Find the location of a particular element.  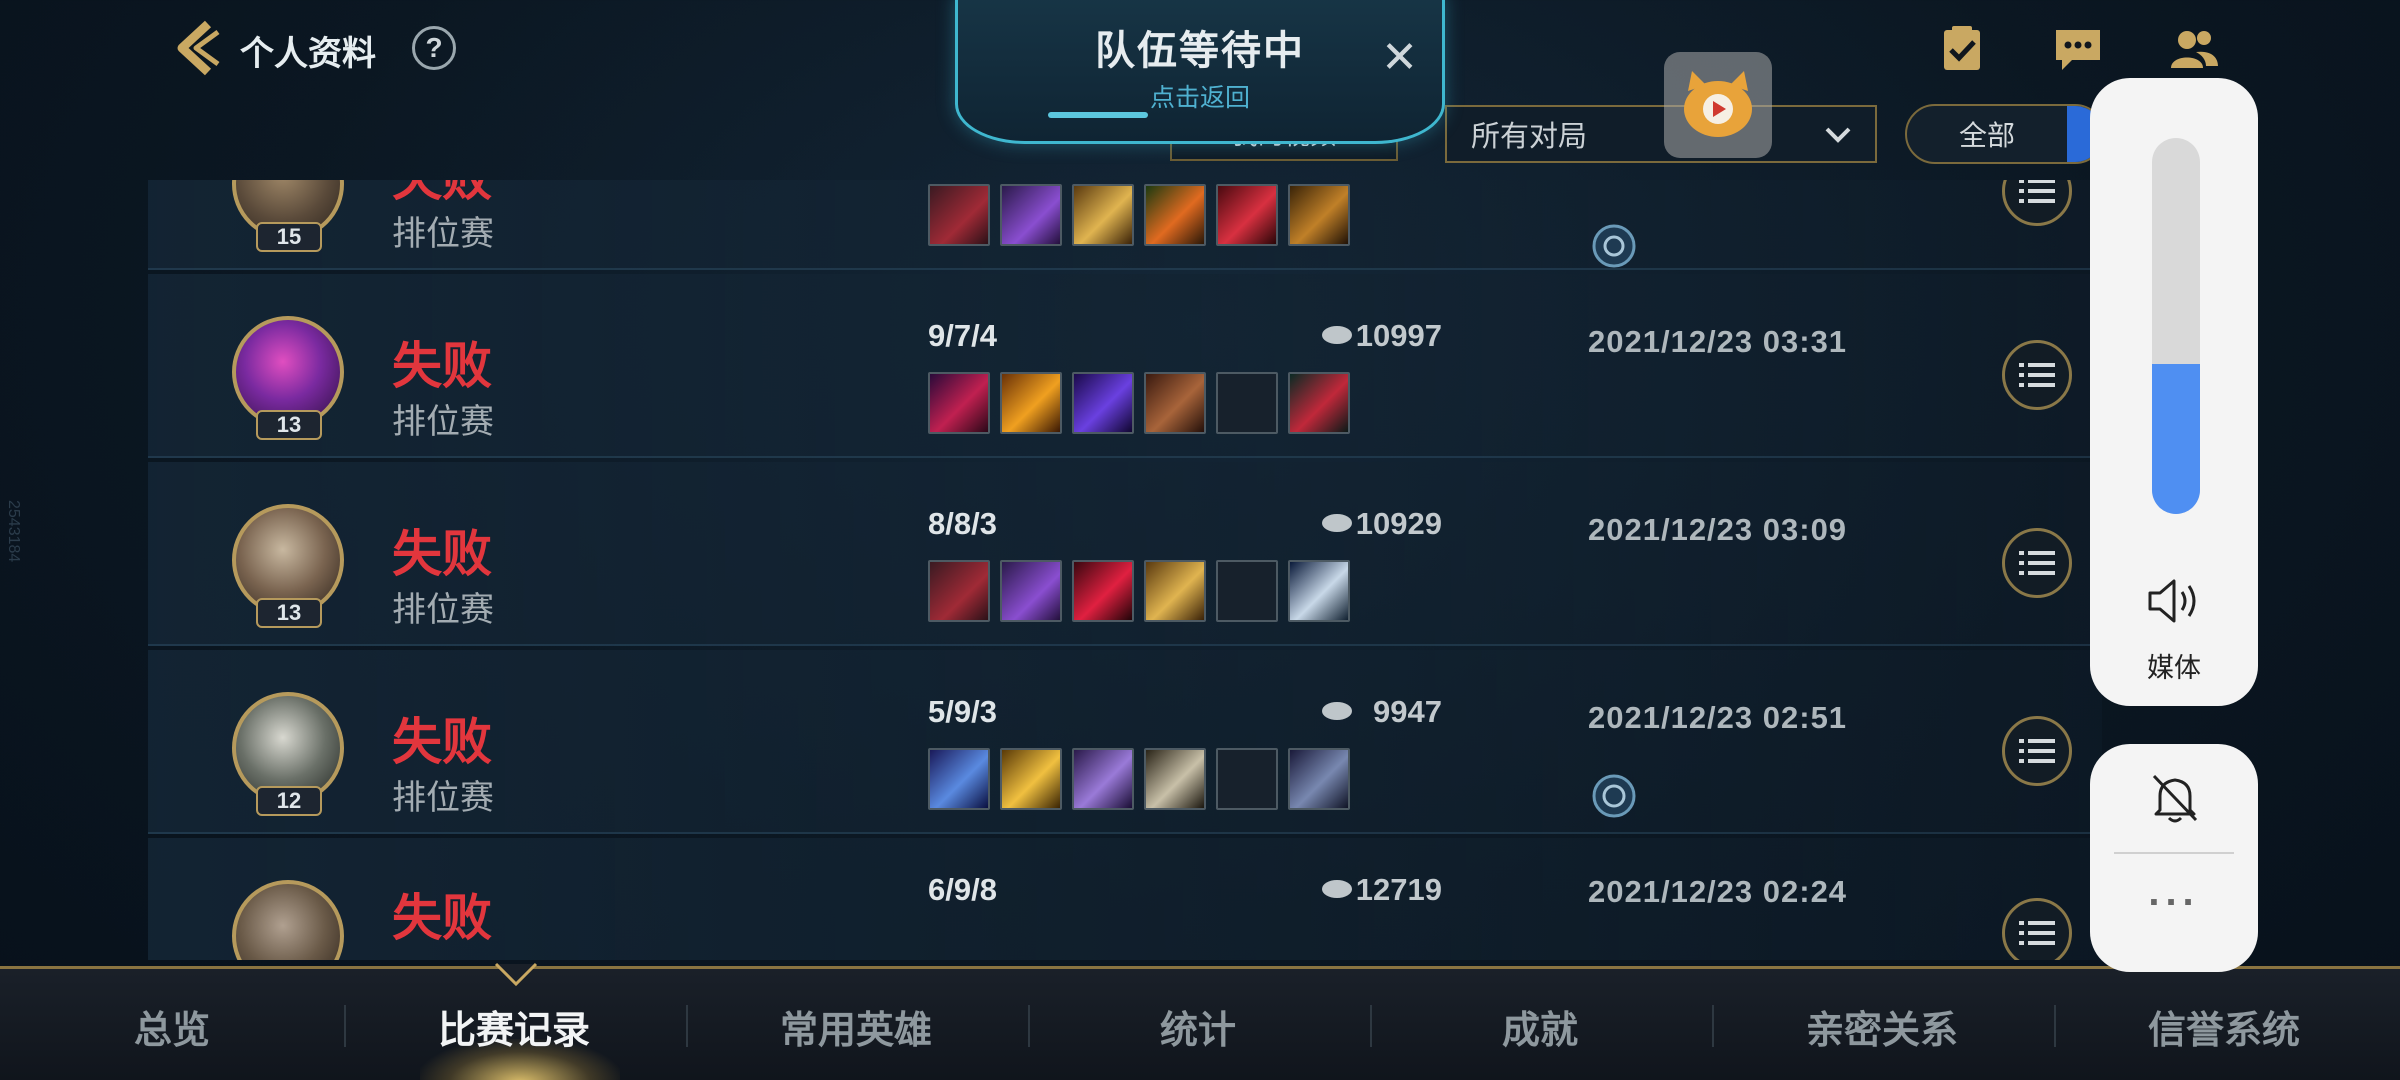

banner-title: 队伍等待中 is located at coordinates (1200, 51).